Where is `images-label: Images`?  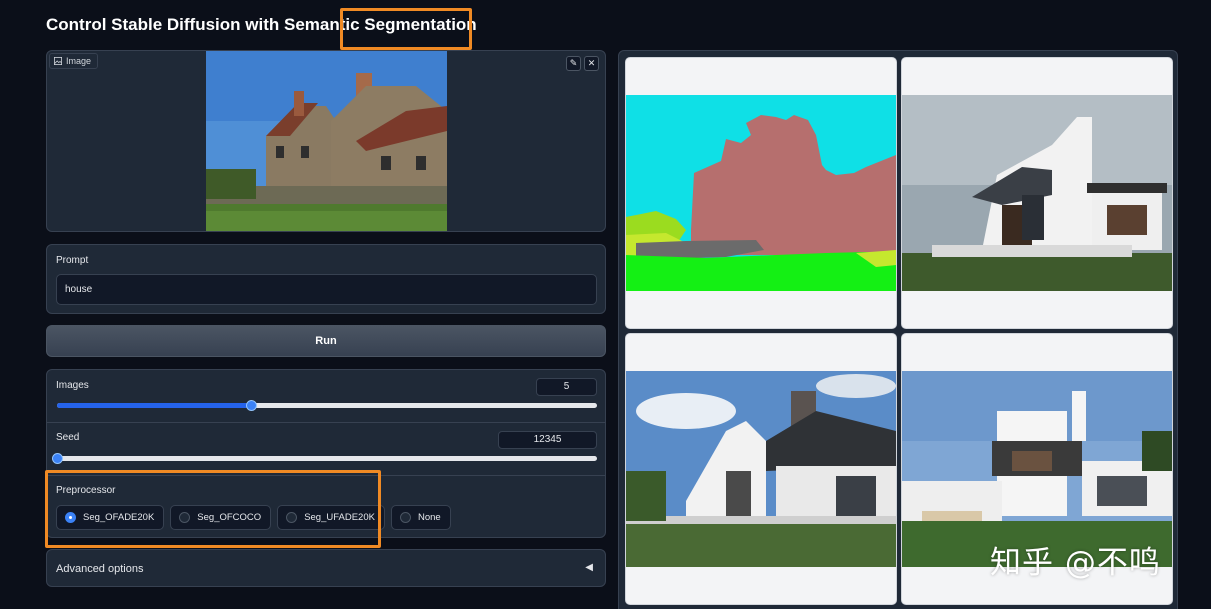
images-label: Images is located at coordinates (72, 385).